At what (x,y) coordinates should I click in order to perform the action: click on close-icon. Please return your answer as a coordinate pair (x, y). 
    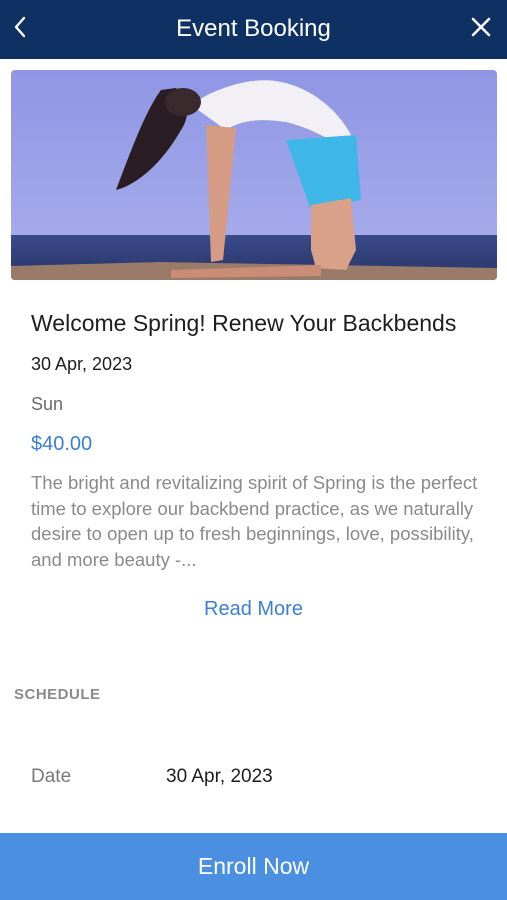
    Looking at the image, I should click on (481, 27).